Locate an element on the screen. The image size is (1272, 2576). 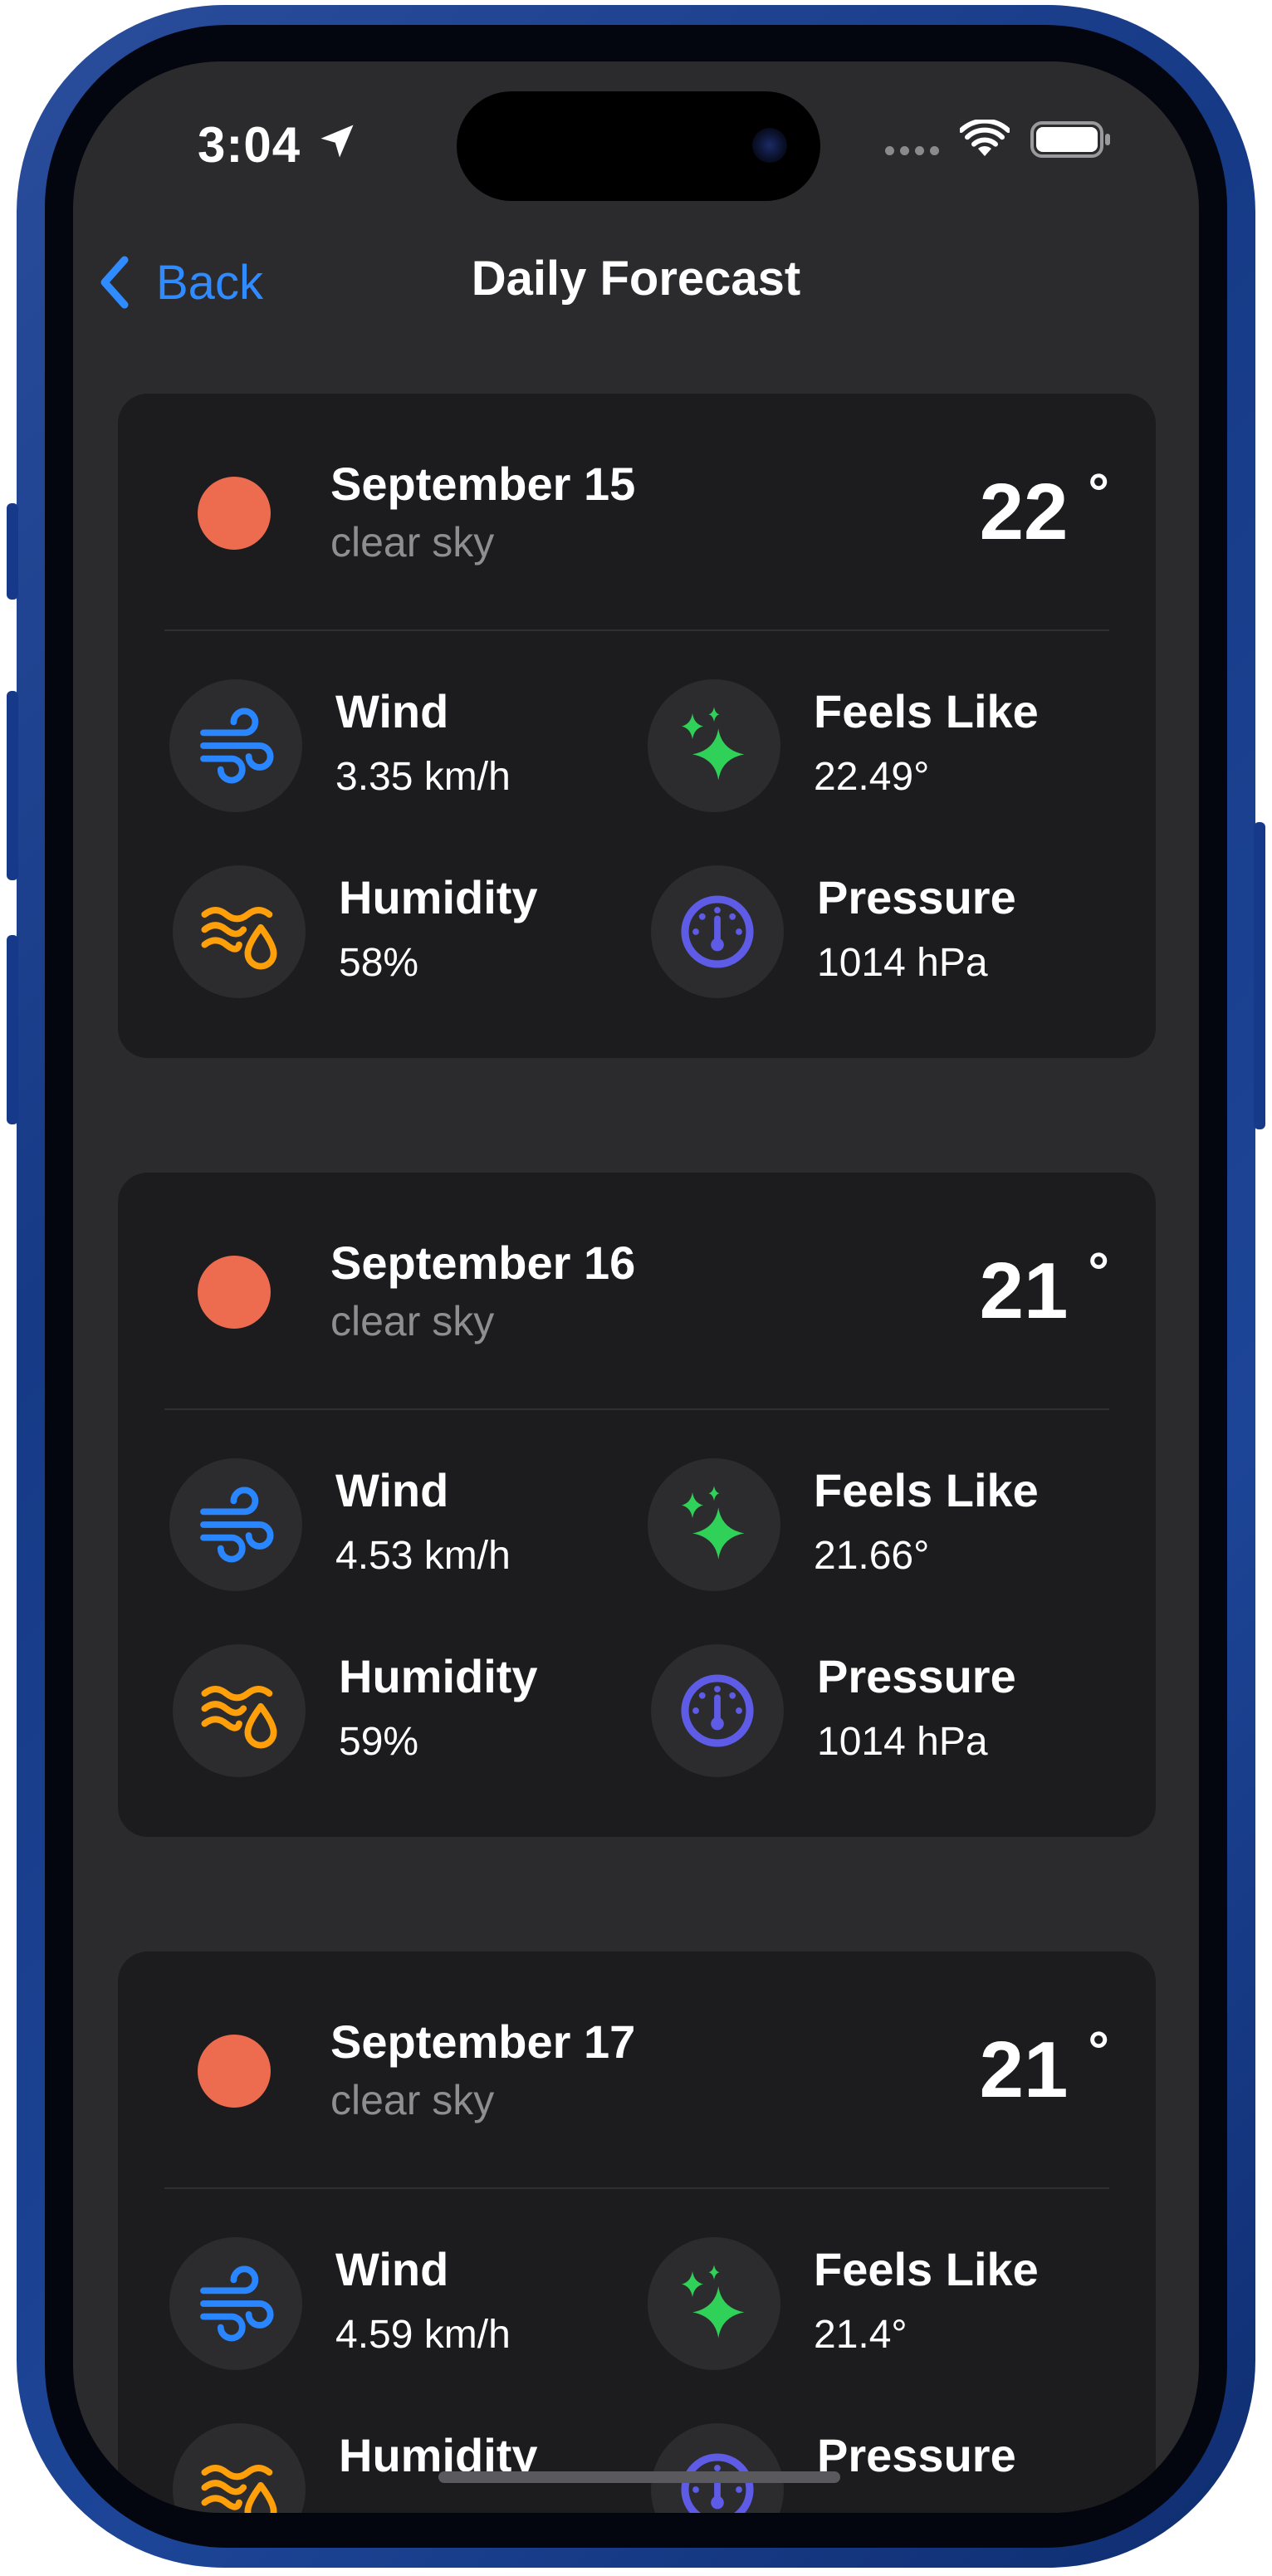
status-time: 3:04 is located at coordinates (250, 145).